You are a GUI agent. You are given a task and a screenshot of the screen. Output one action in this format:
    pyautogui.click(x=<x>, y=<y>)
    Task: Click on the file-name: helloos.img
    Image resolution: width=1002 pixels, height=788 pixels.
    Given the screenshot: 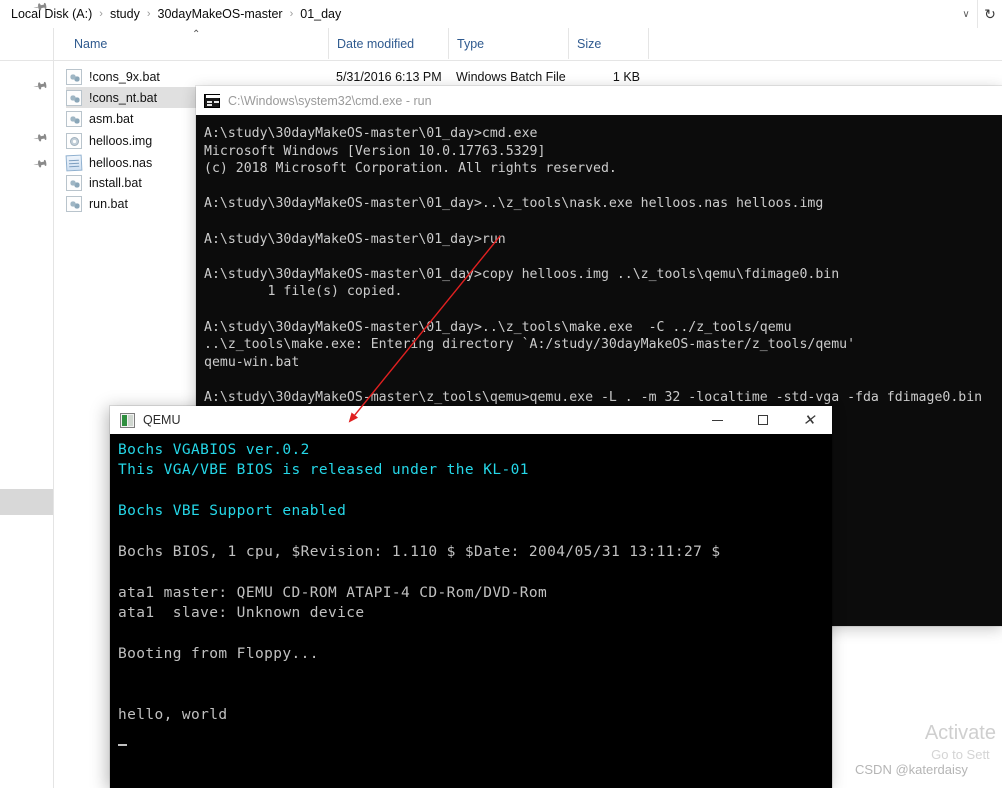 What is the action you would take?
    pyautogui.click(x=121, y=140)
    